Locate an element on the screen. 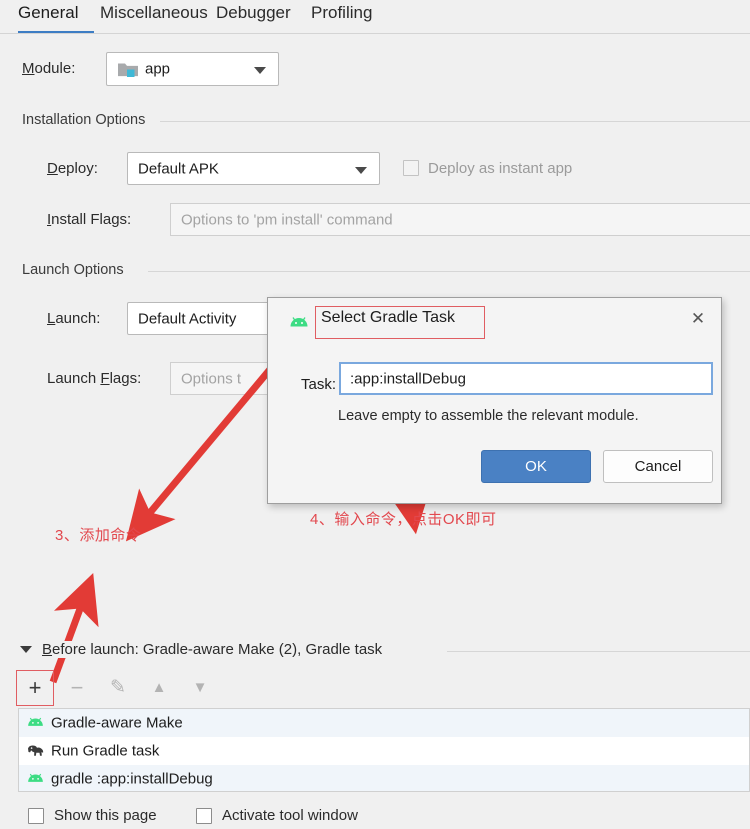  launch-flags-label-mnemonic: F is located at coordinates (105, 378).